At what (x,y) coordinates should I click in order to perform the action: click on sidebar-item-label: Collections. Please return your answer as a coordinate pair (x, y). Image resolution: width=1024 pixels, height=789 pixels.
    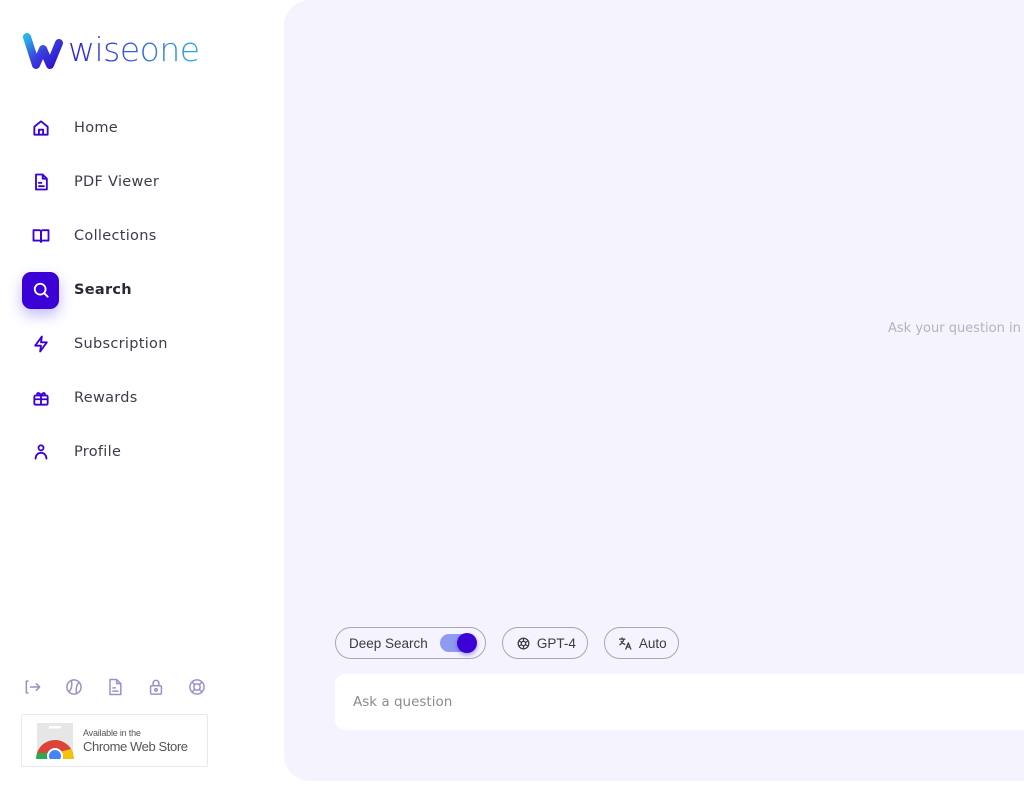
    Looking at the image, I should click on (115, 236).